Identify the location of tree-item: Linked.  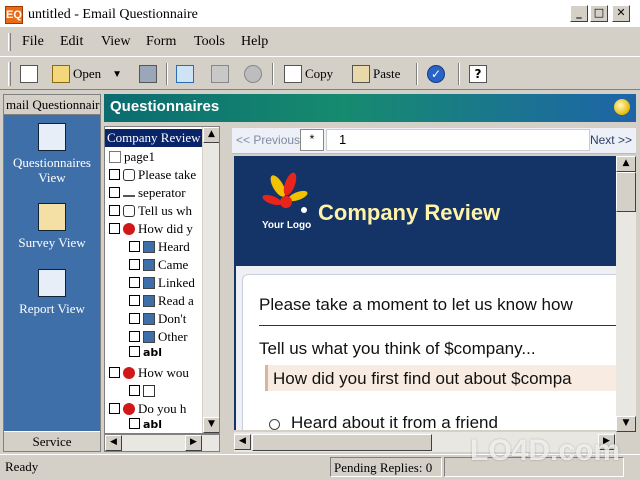
(162, 283).